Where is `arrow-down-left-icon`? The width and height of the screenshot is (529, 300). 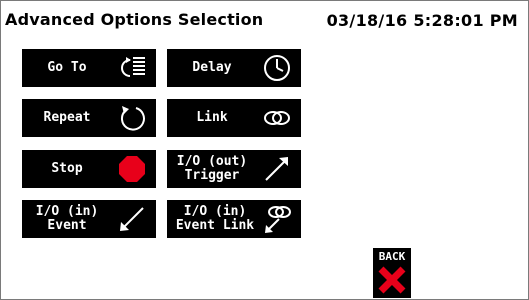 arrow-down-left-icon is located at coordinates (132, 219).